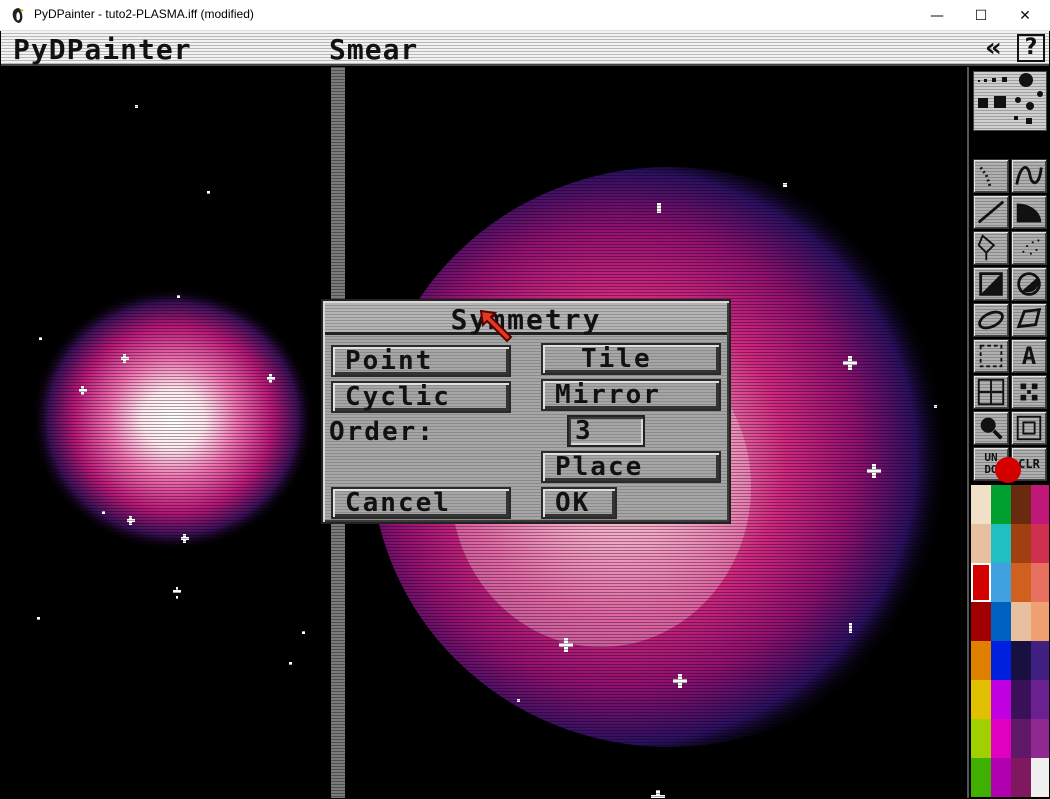 The width and height of the screenshot is (1050, 799). Describe the element at coordinates (102, 49) in the screenshot. I see `menu-app-name: PyDPainter` at that location.